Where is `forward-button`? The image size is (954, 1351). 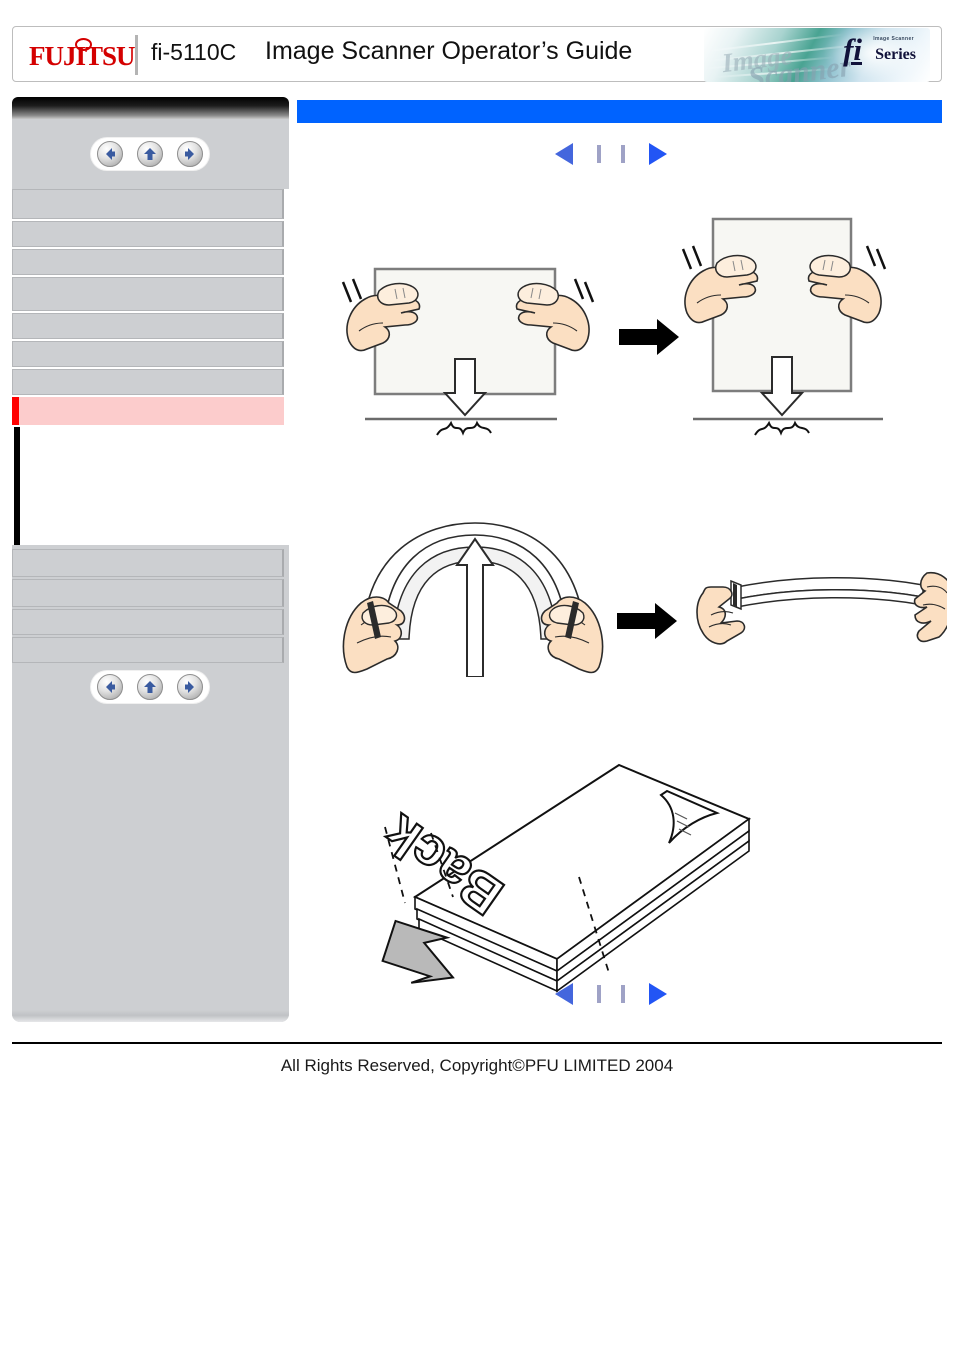
forward-button is located at coordinates (190, 154).